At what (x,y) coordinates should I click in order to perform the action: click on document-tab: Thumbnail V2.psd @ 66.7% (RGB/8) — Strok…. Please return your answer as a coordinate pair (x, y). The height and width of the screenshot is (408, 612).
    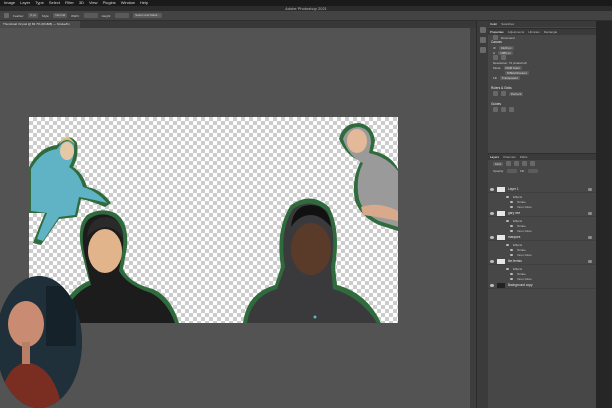
    Looking at the image, I should click on (40, 24).